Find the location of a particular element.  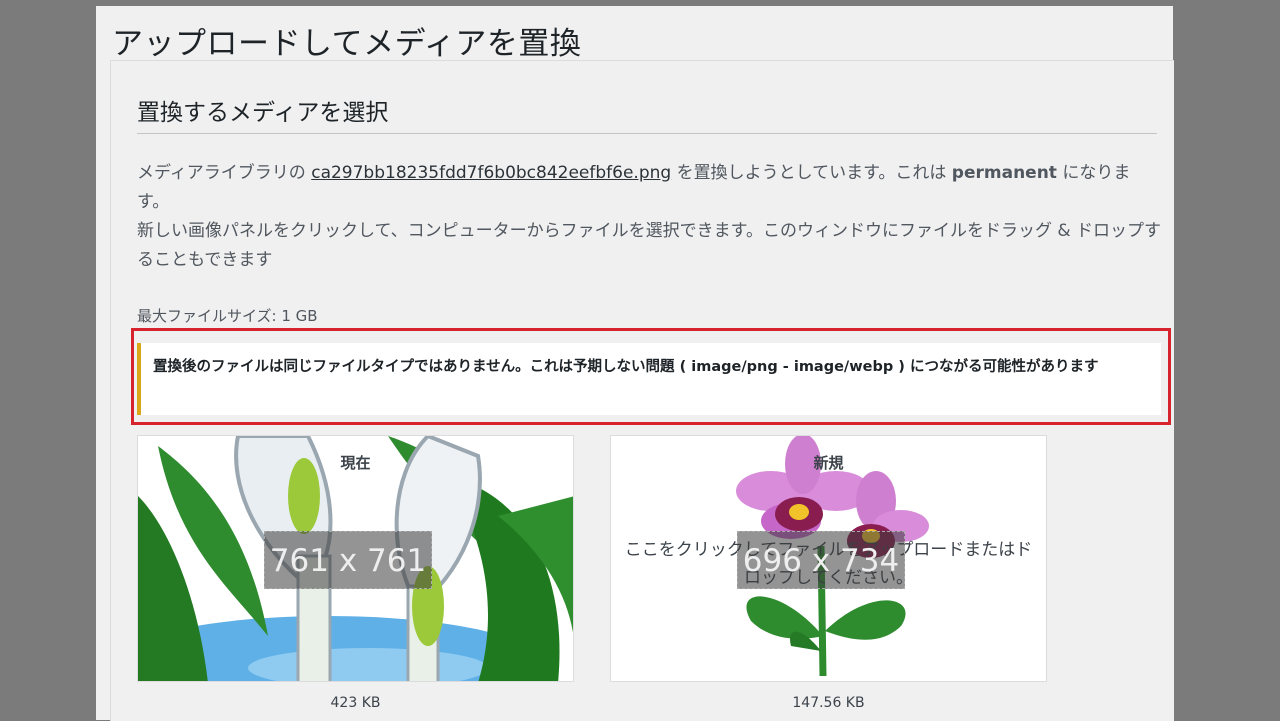

current-file-link: ca297bb18235fdd7f6b0bc842eefbf6e.png is located at coordinates (491, 173).